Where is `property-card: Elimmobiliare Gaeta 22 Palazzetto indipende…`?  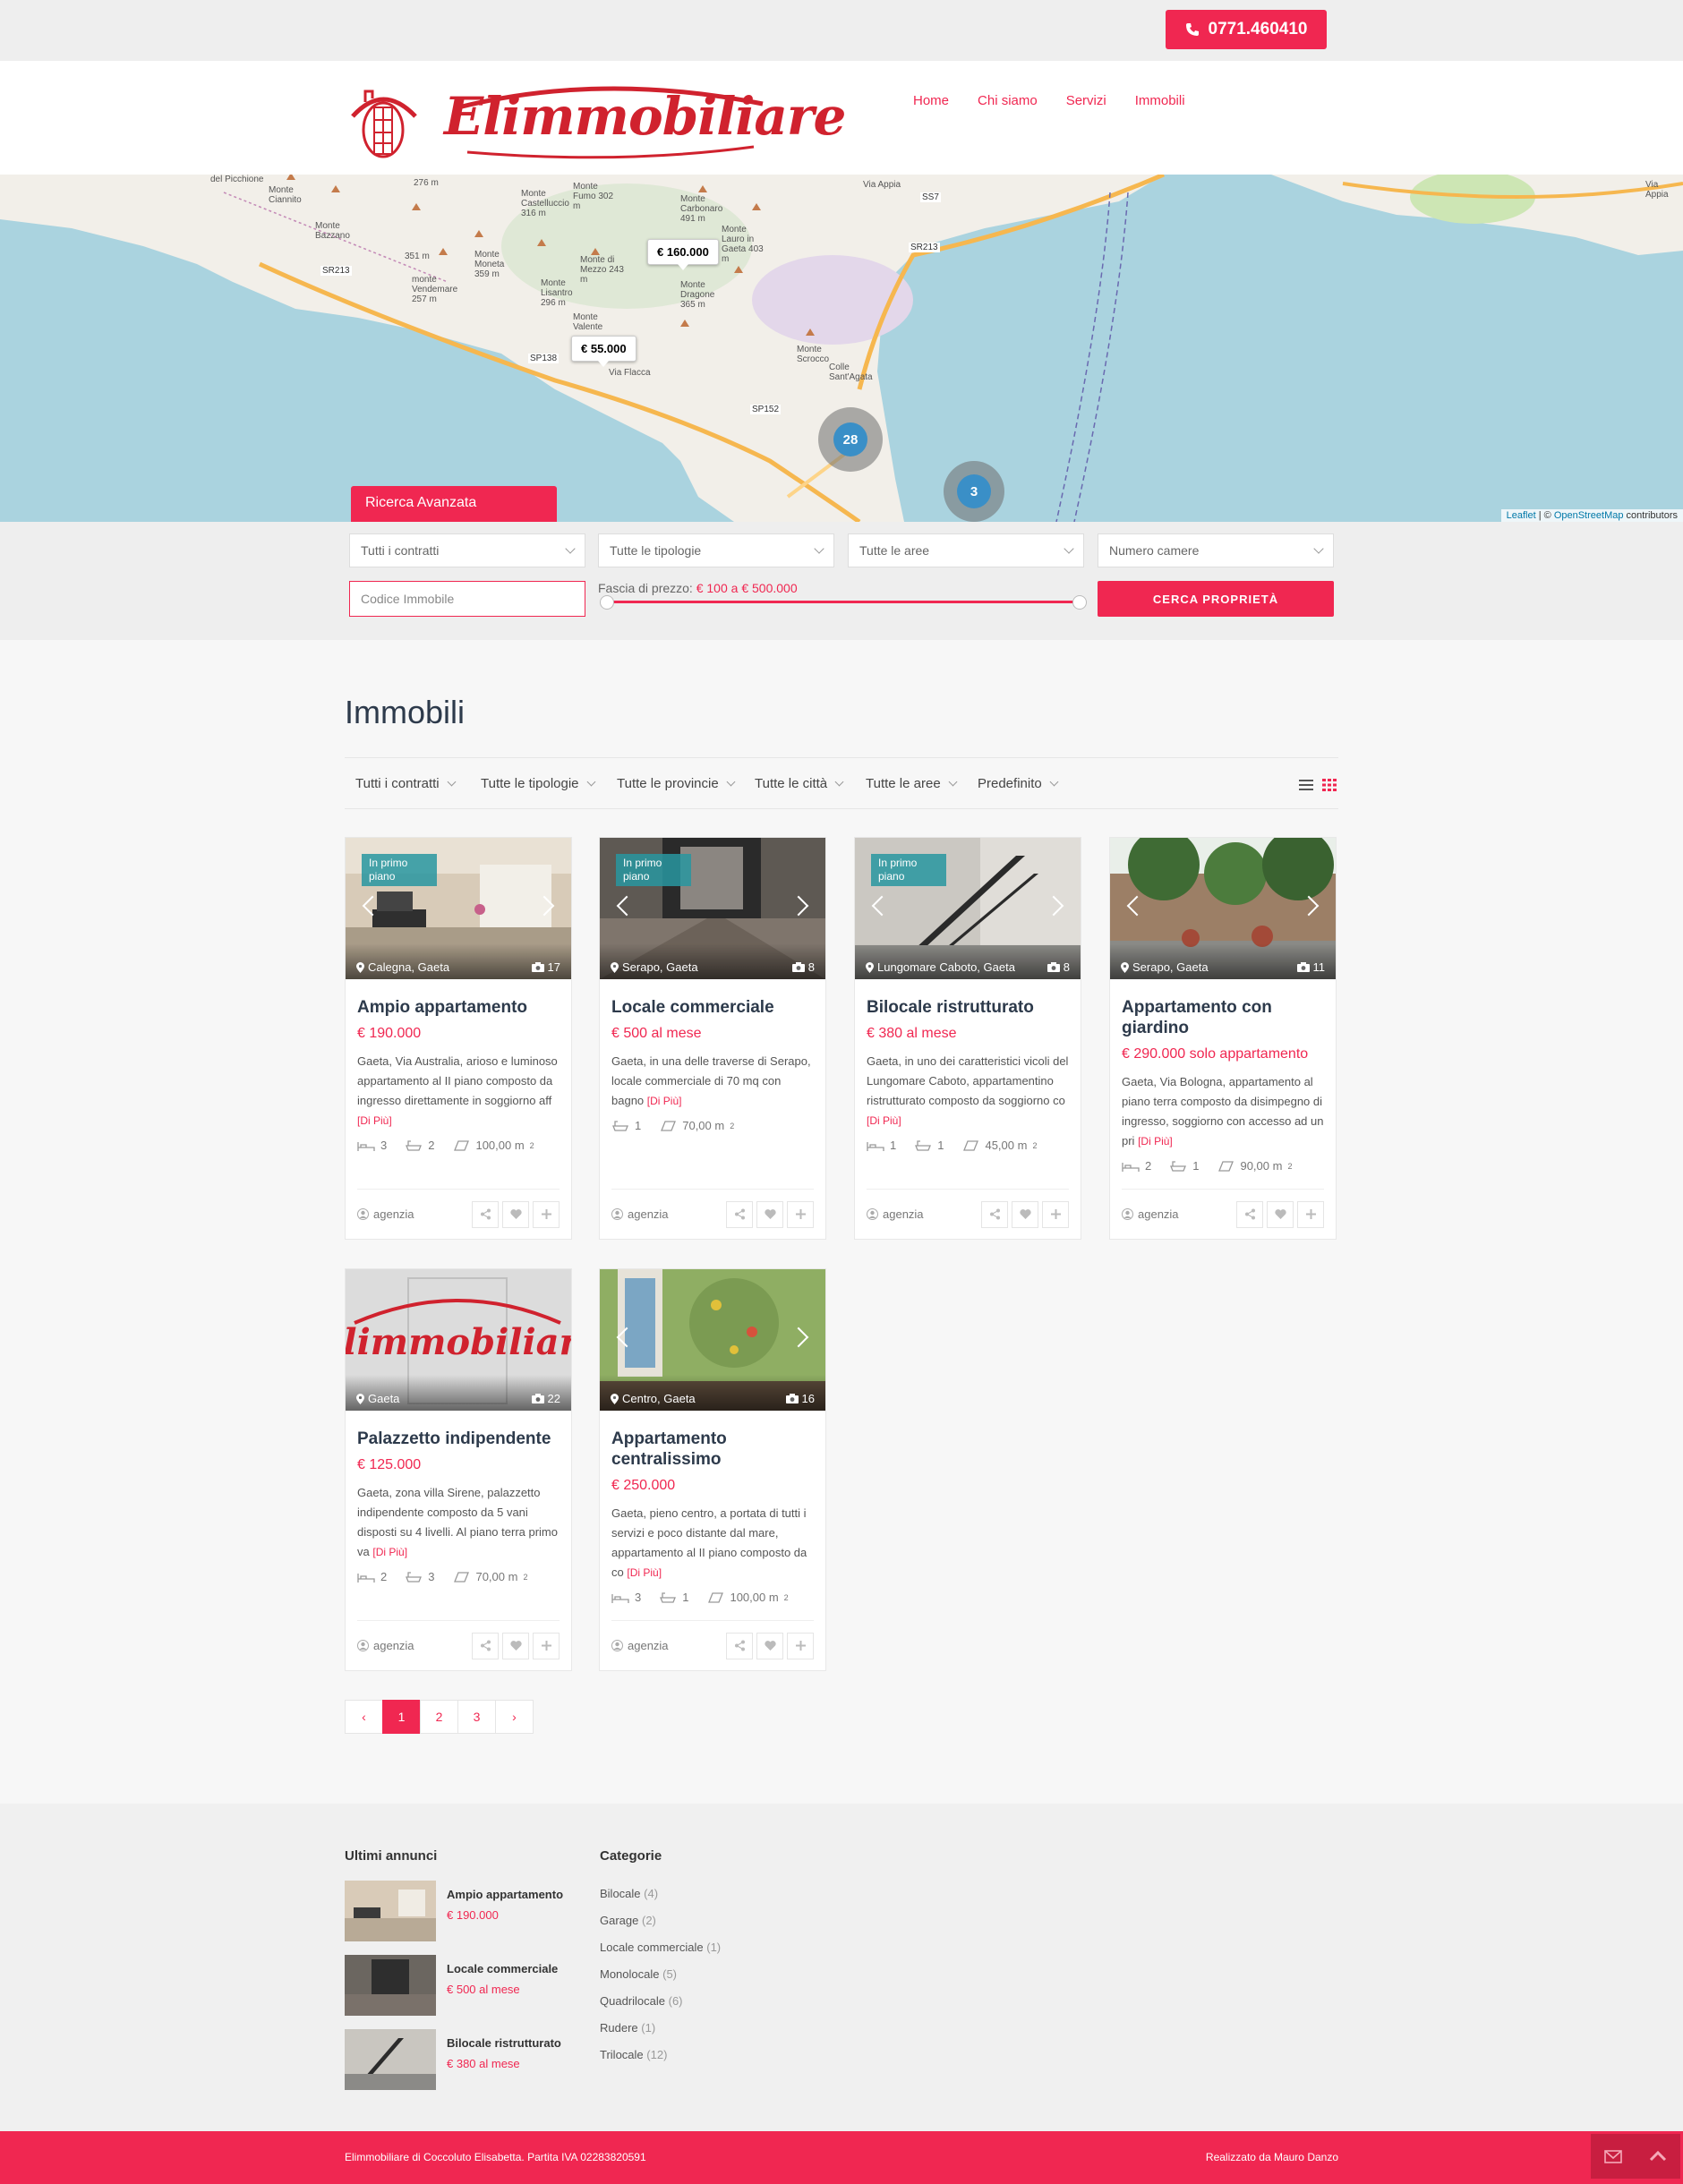
property-card: Elimmobiliare Gaeta 22 Palazzetto indipende… is located at coordinates (458, 1469).